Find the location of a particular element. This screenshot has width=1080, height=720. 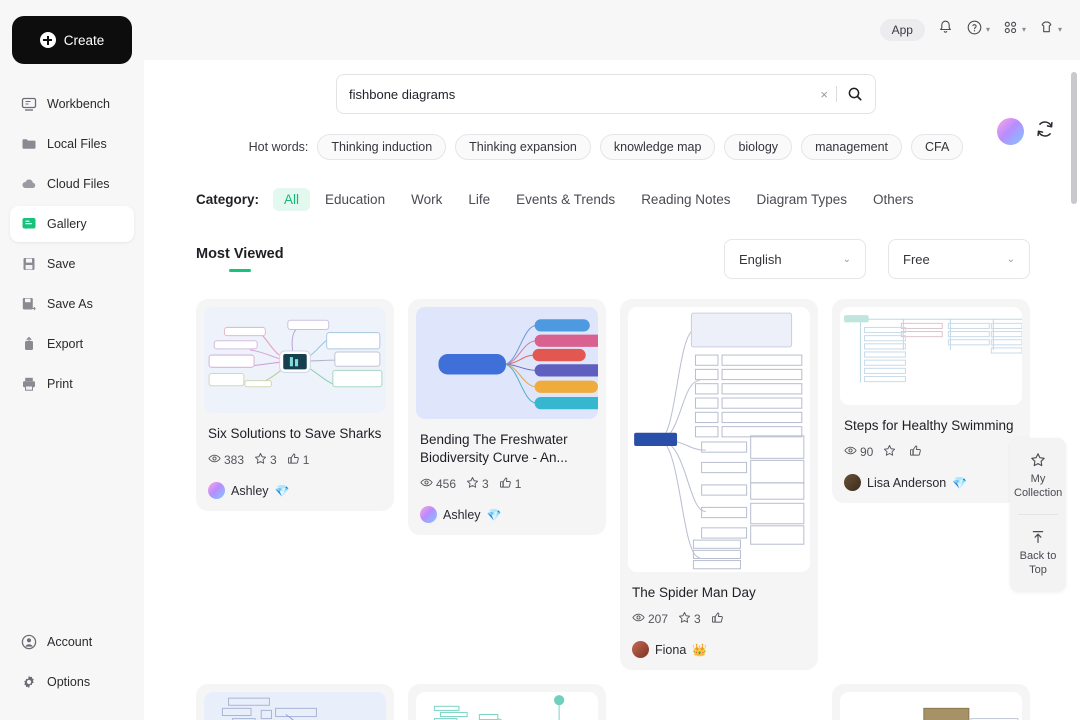

search-box: × is located at coordinates (606, 94).